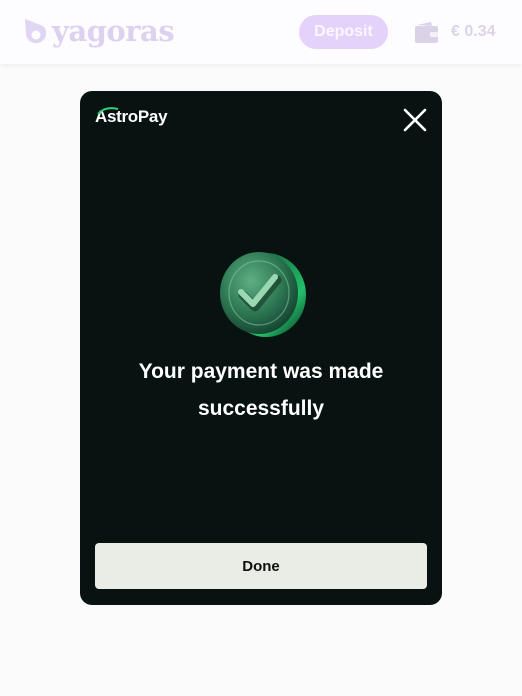  Describe the element at coordinates (473, 31) in the screenshot. I see `balance-amount: € 0.34` at that location.